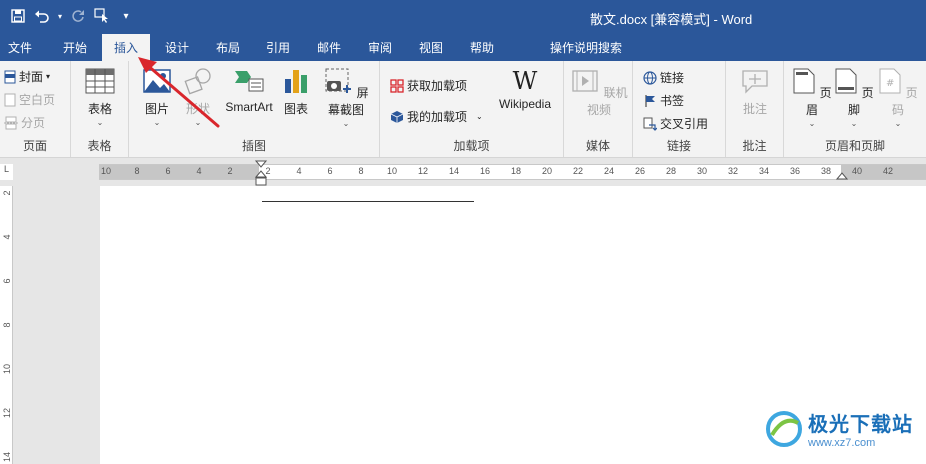 This screenshot has width=926, height=464. I want to click on table-label: 表格, so click(99, 109).